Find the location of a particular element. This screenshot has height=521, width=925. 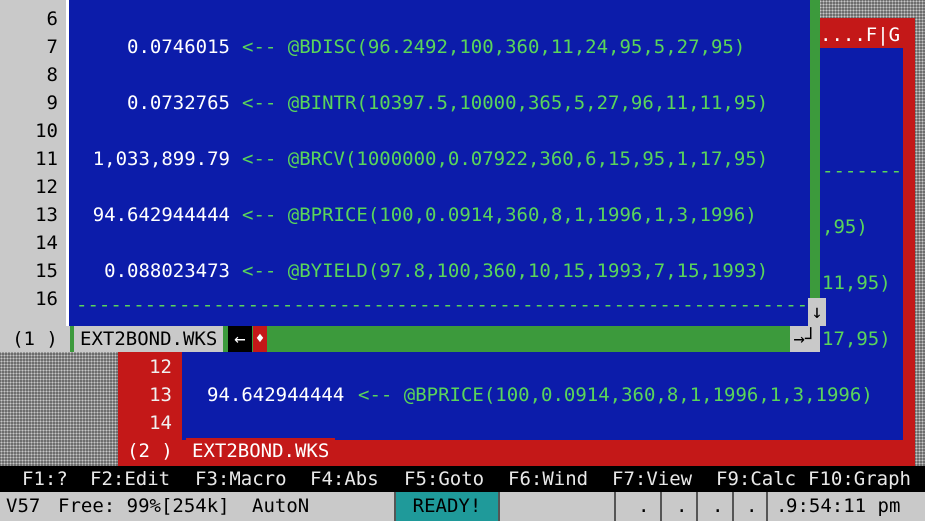

function-key-code: F5 is located at coordinates (415, 479).